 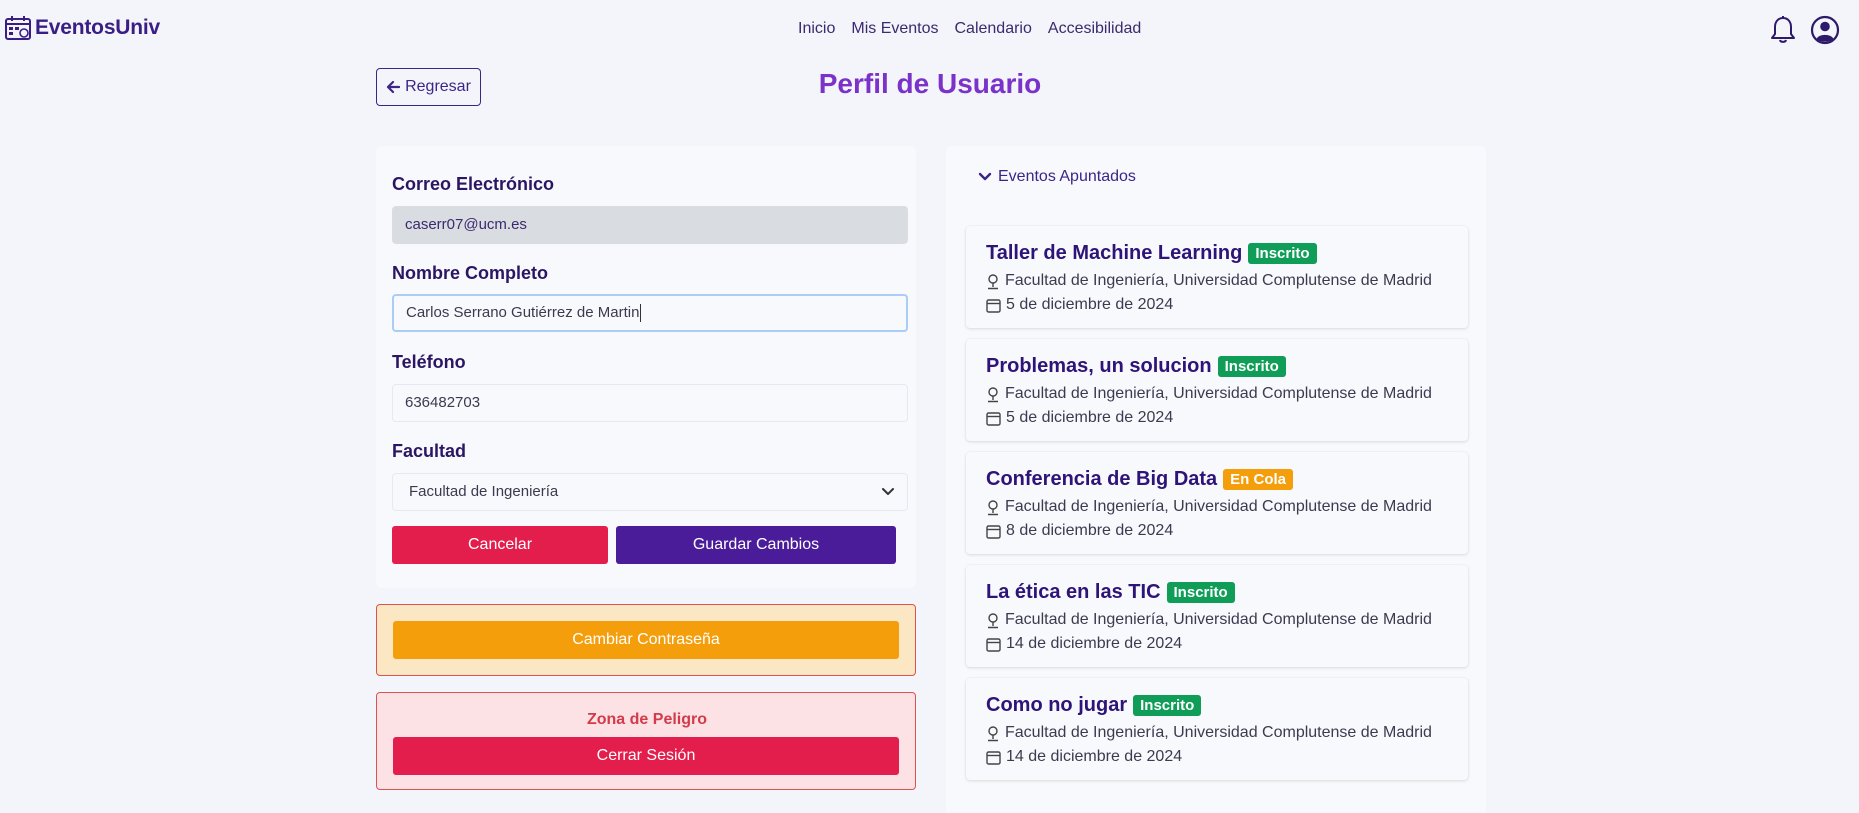 What do you see at coordinates (1099, 366) in the screenshot?
I see `event-title: Problemas, un solucion` at bounding box center [1099, 366].